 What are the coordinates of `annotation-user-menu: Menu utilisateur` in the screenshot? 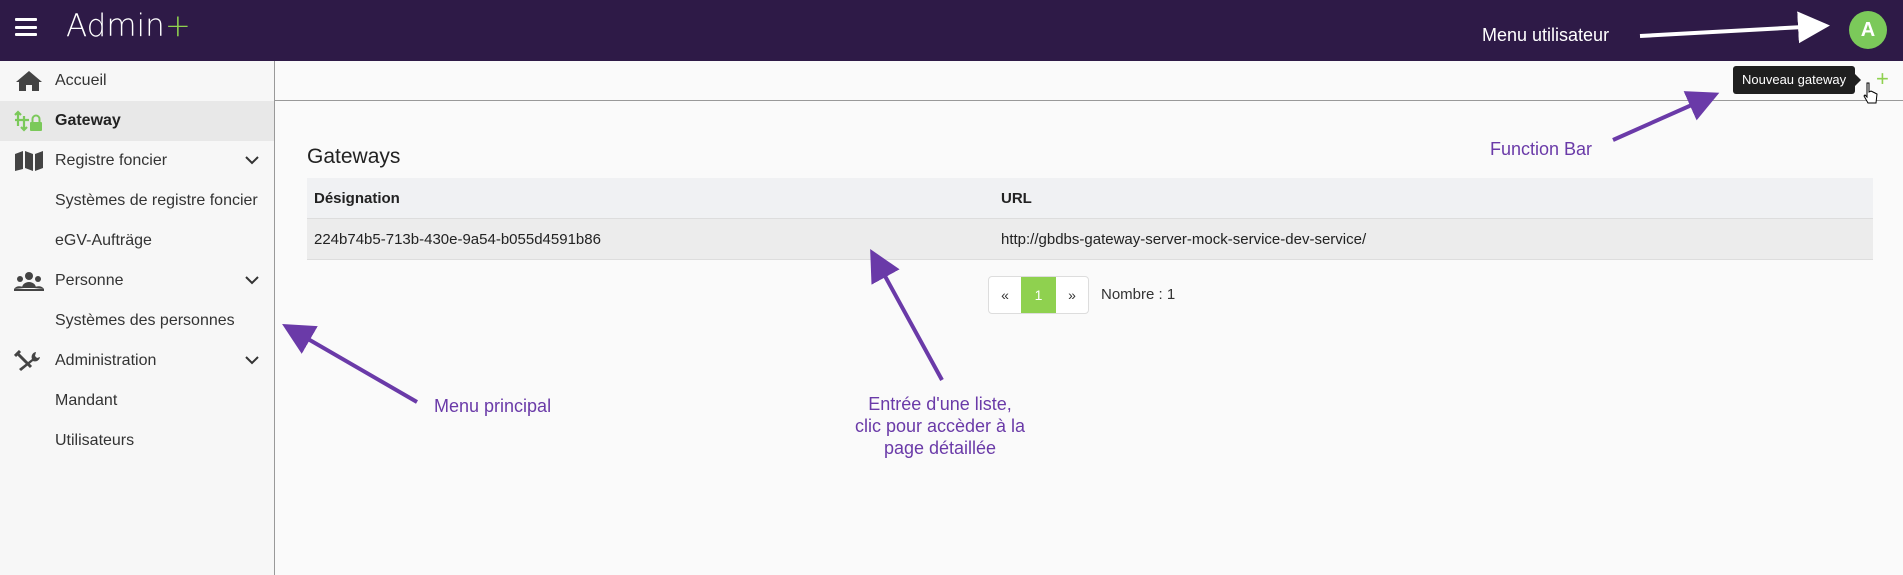 It's located at (1546, 35).